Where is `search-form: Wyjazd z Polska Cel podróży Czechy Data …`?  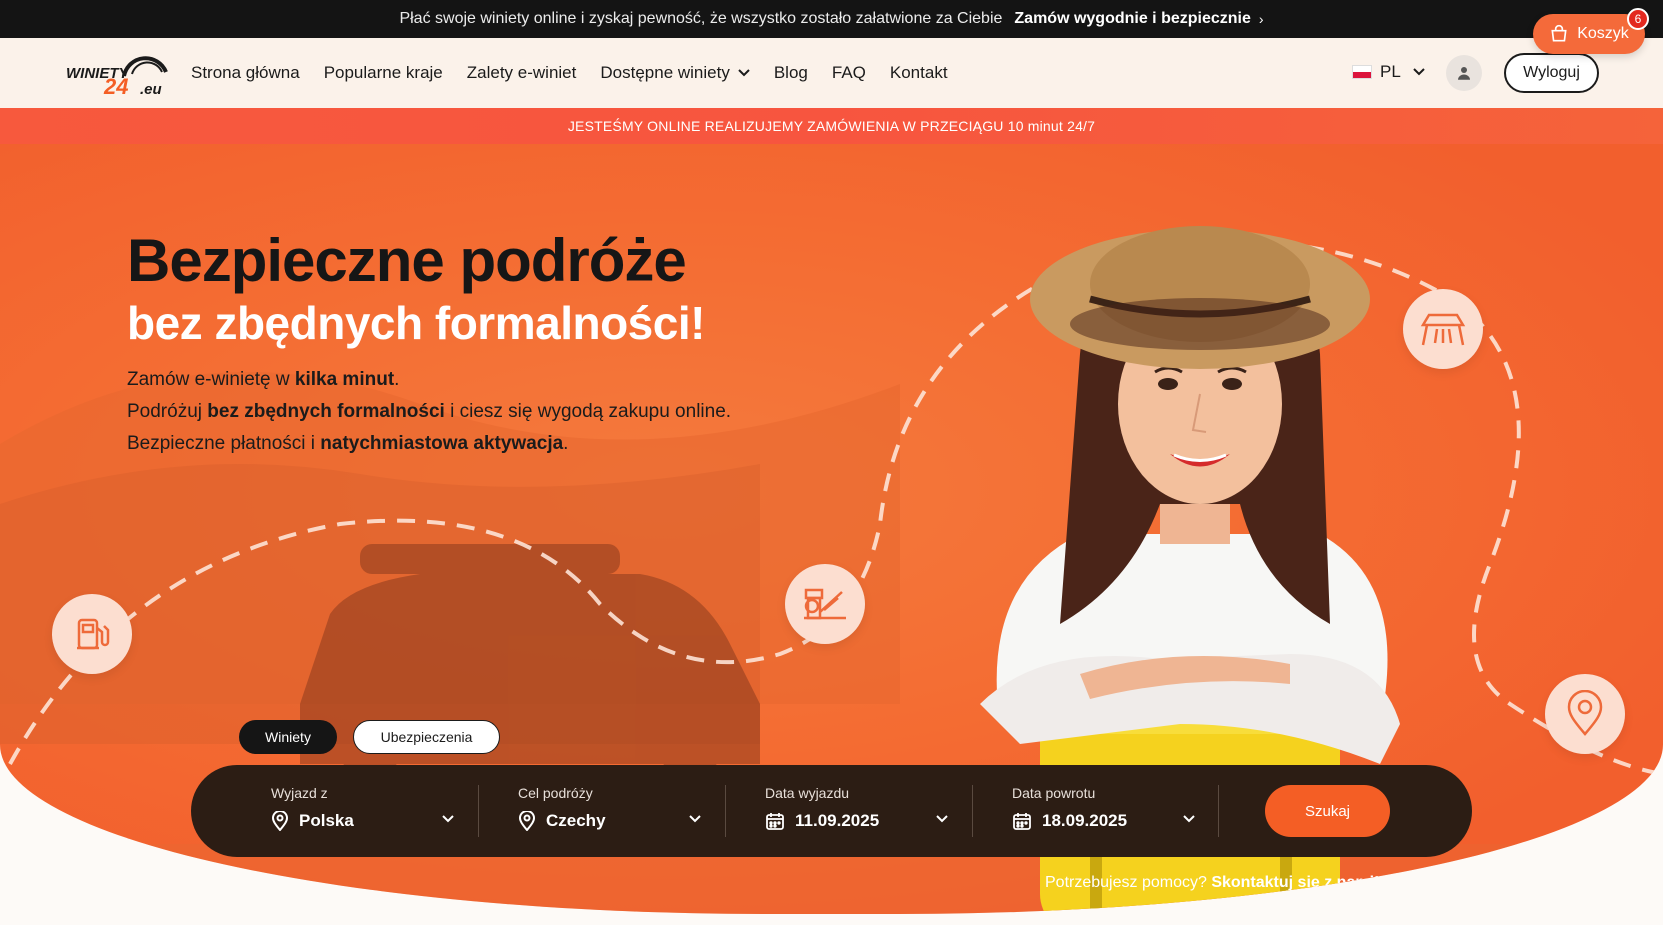 search-form: Wyjazd z Polska Cel podróży Czechy Data … is located at coordinates (831, 811).